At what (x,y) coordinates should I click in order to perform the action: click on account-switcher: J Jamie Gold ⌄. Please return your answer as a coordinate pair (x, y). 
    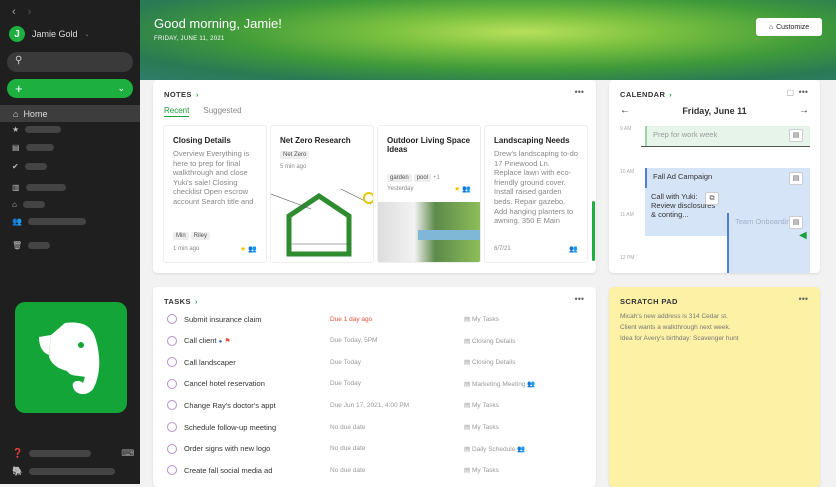
    Looking at the image, I should click on (49, 34).